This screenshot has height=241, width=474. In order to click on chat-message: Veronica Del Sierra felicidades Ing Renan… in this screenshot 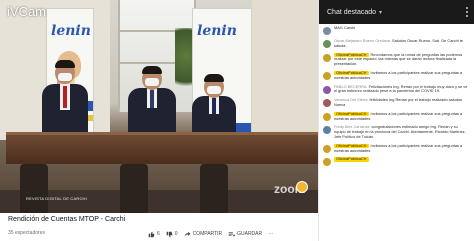, I will do `click(396, 102)`.